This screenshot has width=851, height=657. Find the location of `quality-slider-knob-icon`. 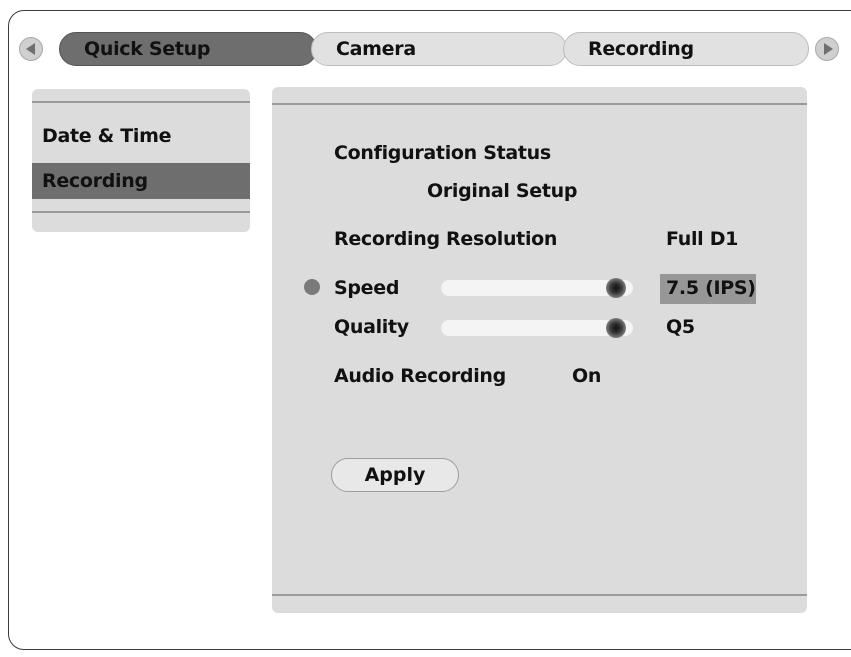

quality-slider-knob-icon is located at coordinates (616, 328).